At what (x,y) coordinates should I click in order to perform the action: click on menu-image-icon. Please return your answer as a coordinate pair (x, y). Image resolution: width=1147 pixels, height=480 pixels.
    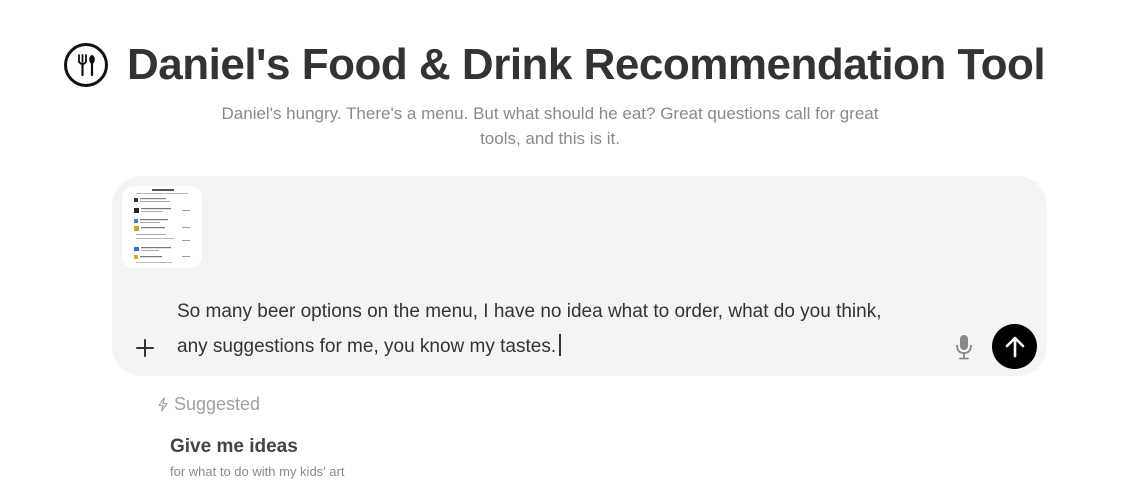
    Looking at the image, I should click on (162, 227).